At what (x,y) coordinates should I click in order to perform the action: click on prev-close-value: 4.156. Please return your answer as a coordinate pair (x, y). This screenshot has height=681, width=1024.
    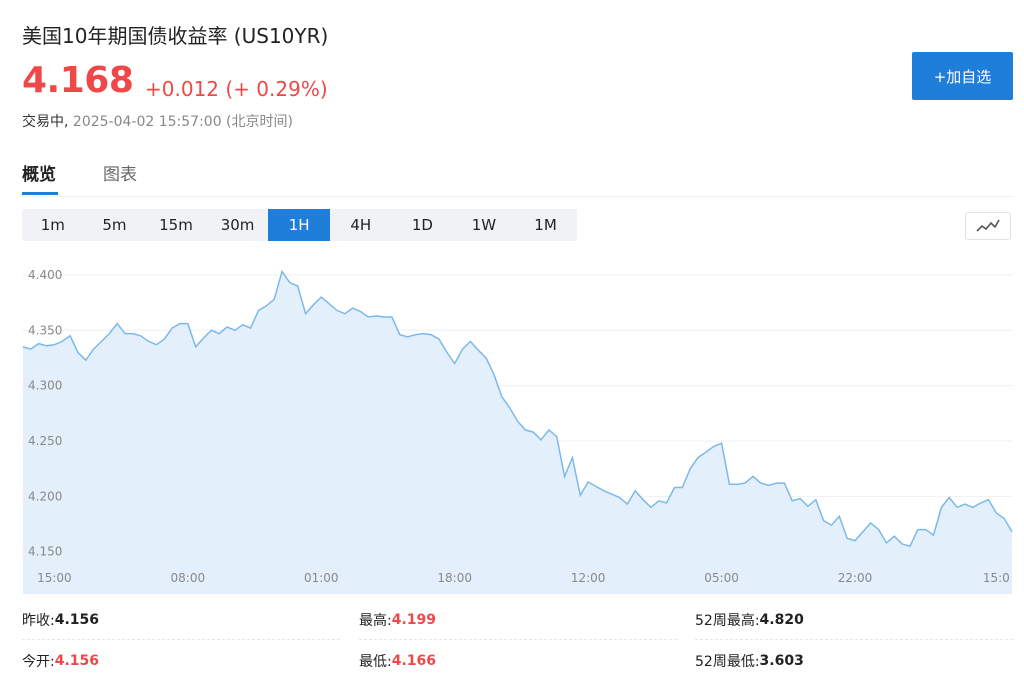
    Looking at the image, I should click on (77, 619).